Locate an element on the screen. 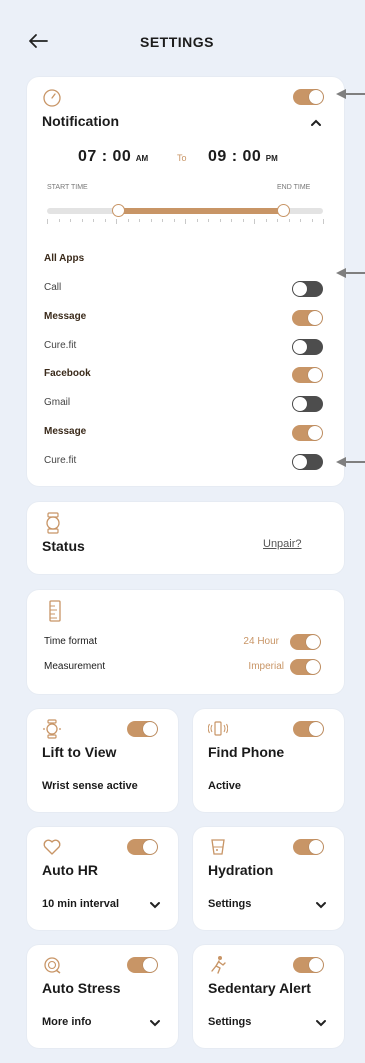 The width and height of the screenshot is (365, 1063). feature-tile: Lift to View Wrist sense active is located at coordinates (102, 760).